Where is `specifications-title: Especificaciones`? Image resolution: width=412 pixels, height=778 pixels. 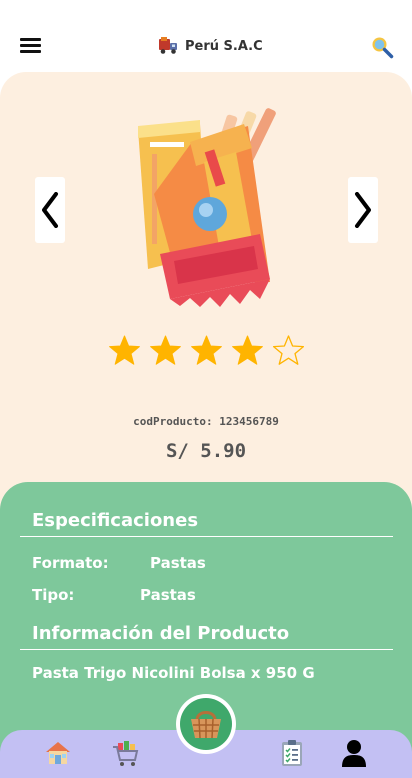
specifications-title: Especificaciones is located at coordinates (115, 520).